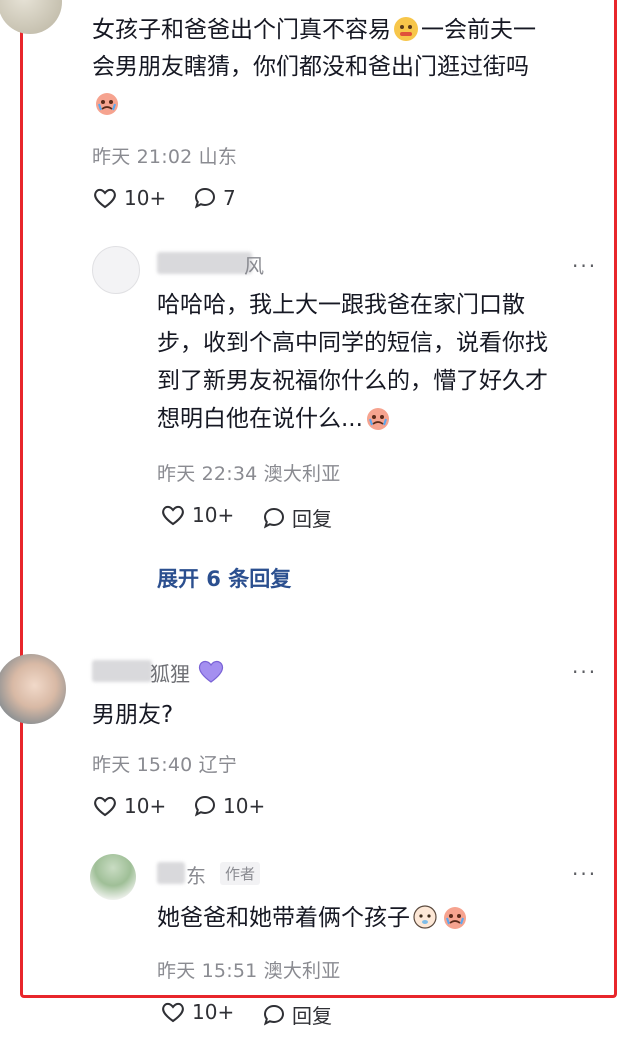  What do you see at coordinates (254, 266) in the screenshot?
I see `username: 风` at bounding box center [254, 266].